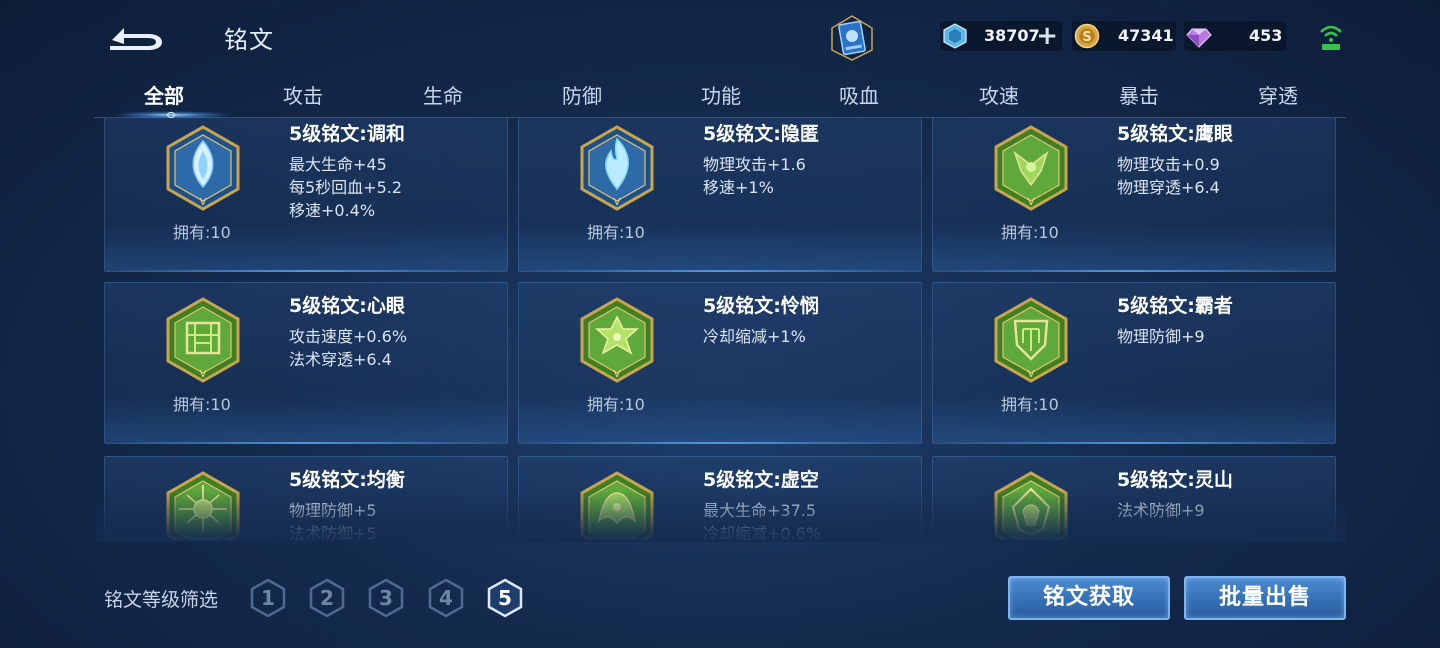  Describe the element at coordinates (720, 363) in the screenshot. I see `rune-card: V 5级铭文:怜悯 冷却缩减+1% 拥有:10` at that location.